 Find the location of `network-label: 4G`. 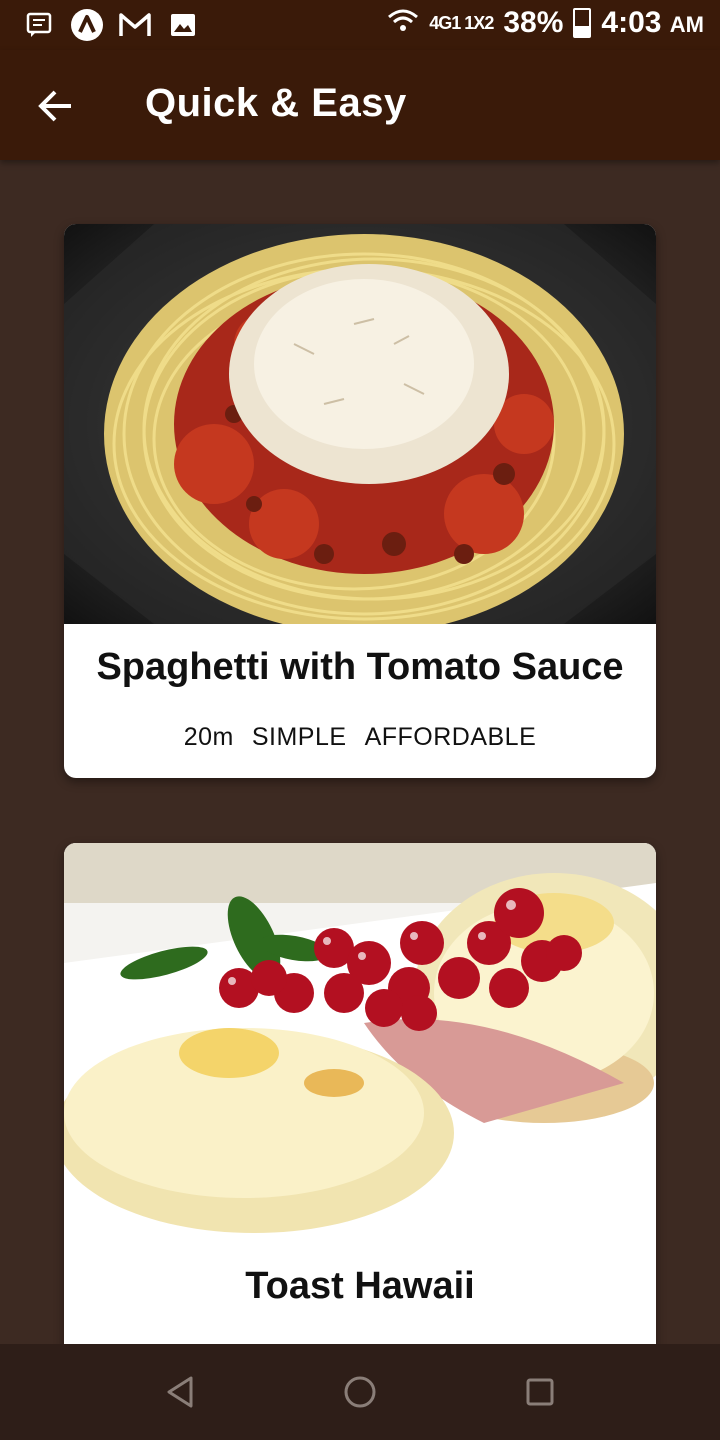

network-label: 4G is located at coordinates (440, 22).